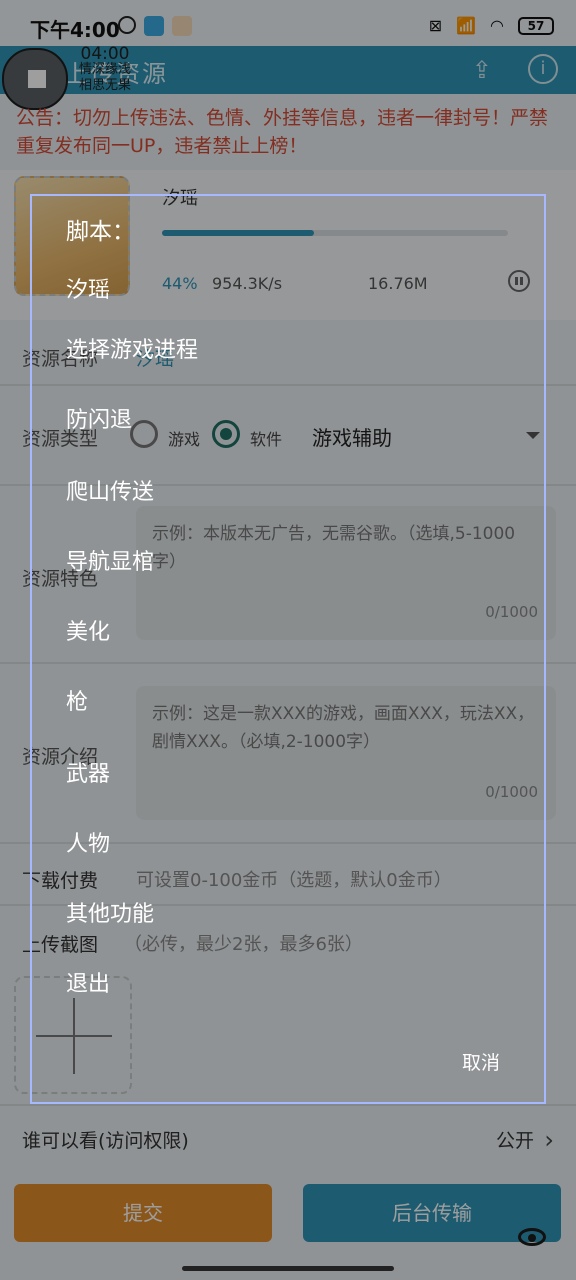 The image size is (576, 1280). I want to click on cancel-button: 取消, so click(481, 1061).